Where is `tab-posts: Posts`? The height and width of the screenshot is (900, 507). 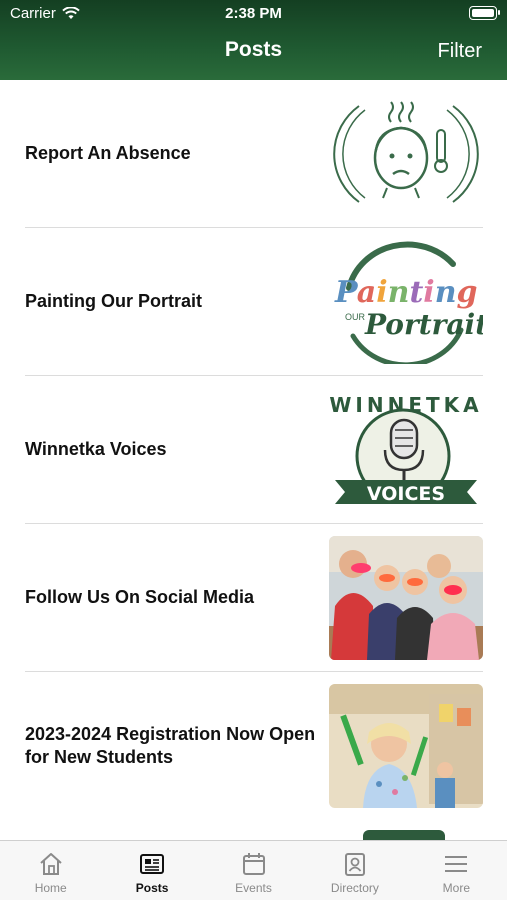
tab-posts: Posts is located at coordinates (151, 870).